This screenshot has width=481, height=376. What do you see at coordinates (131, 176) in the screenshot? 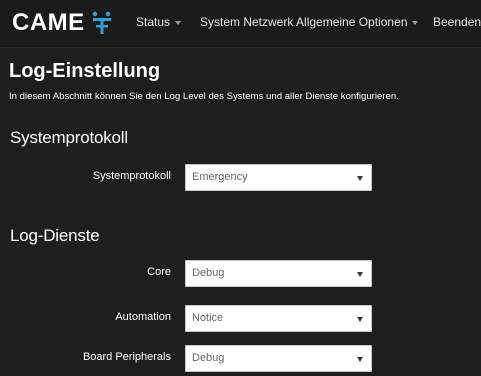
I see `system-log-label: Systemprotokoll` at bounding box center [131, 176].